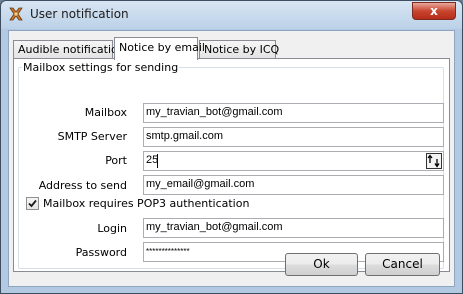  Describe the element at coordinates (105, 112) in the screenshot. I see `mailbox-label: Mailbox` at that location.